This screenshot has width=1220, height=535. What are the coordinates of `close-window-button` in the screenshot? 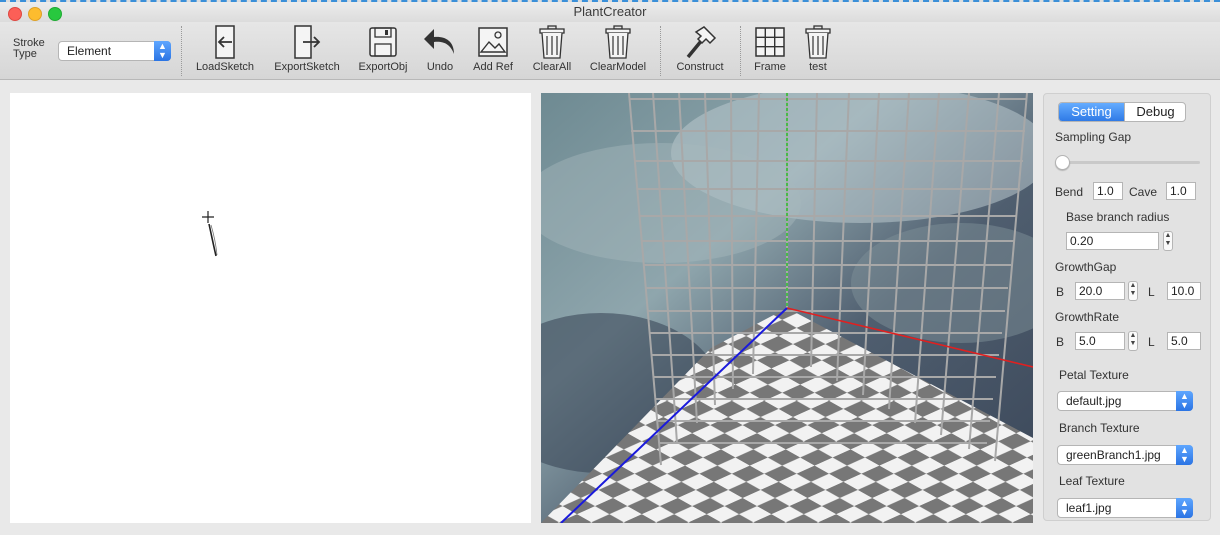 It's located at (15, 14).